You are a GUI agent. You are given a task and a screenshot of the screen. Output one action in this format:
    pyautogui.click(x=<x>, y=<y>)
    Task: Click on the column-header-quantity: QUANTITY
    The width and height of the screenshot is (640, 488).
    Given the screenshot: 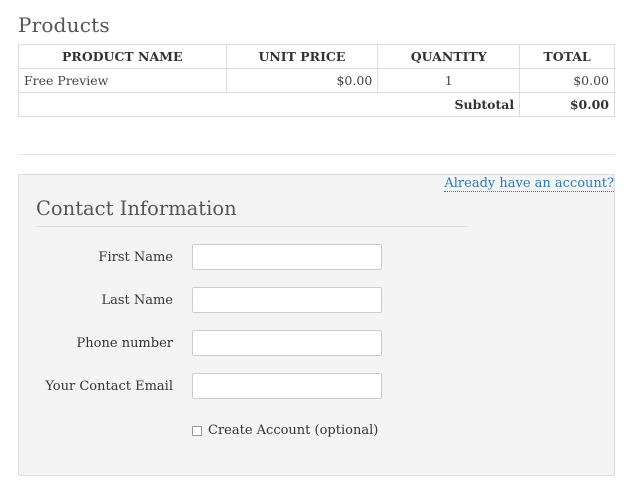 What is the action you would take?
    pyautogui.click(x=449, y=56)
    